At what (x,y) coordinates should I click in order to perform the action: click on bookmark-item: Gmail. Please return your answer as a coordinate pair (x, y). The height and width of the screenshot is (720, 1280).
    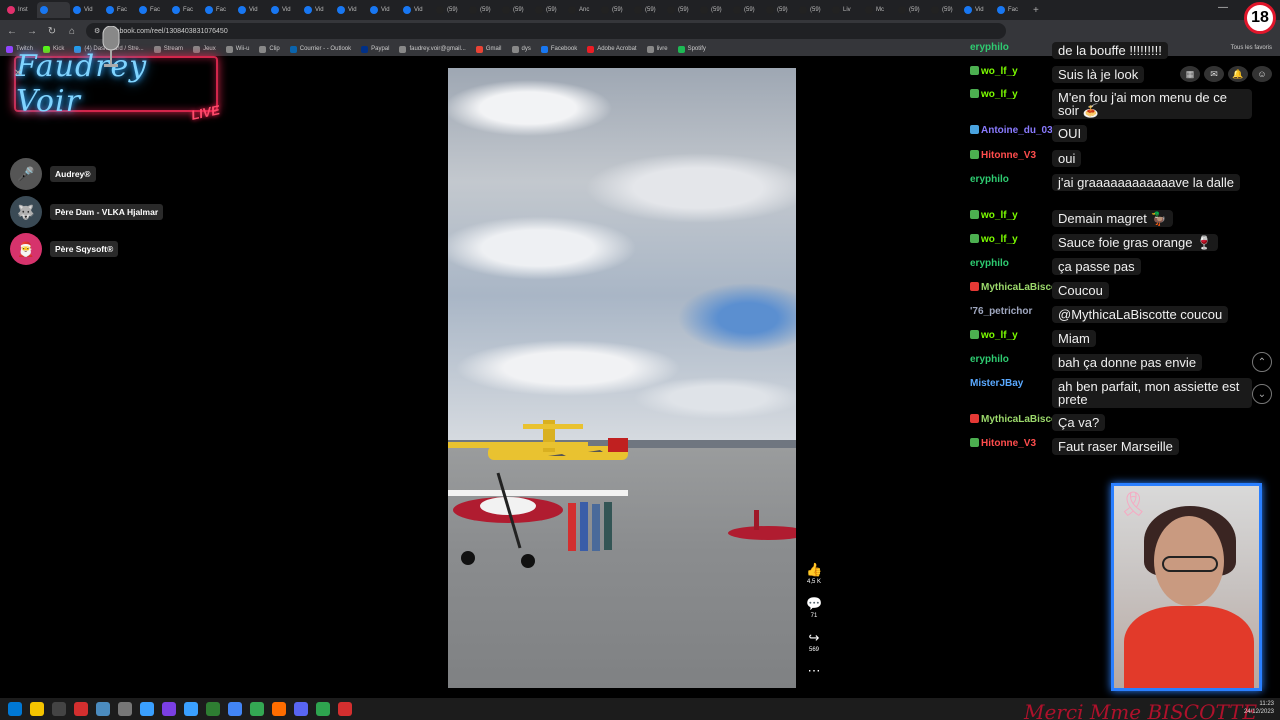
    Looking at the image, I should click on (488, 49).